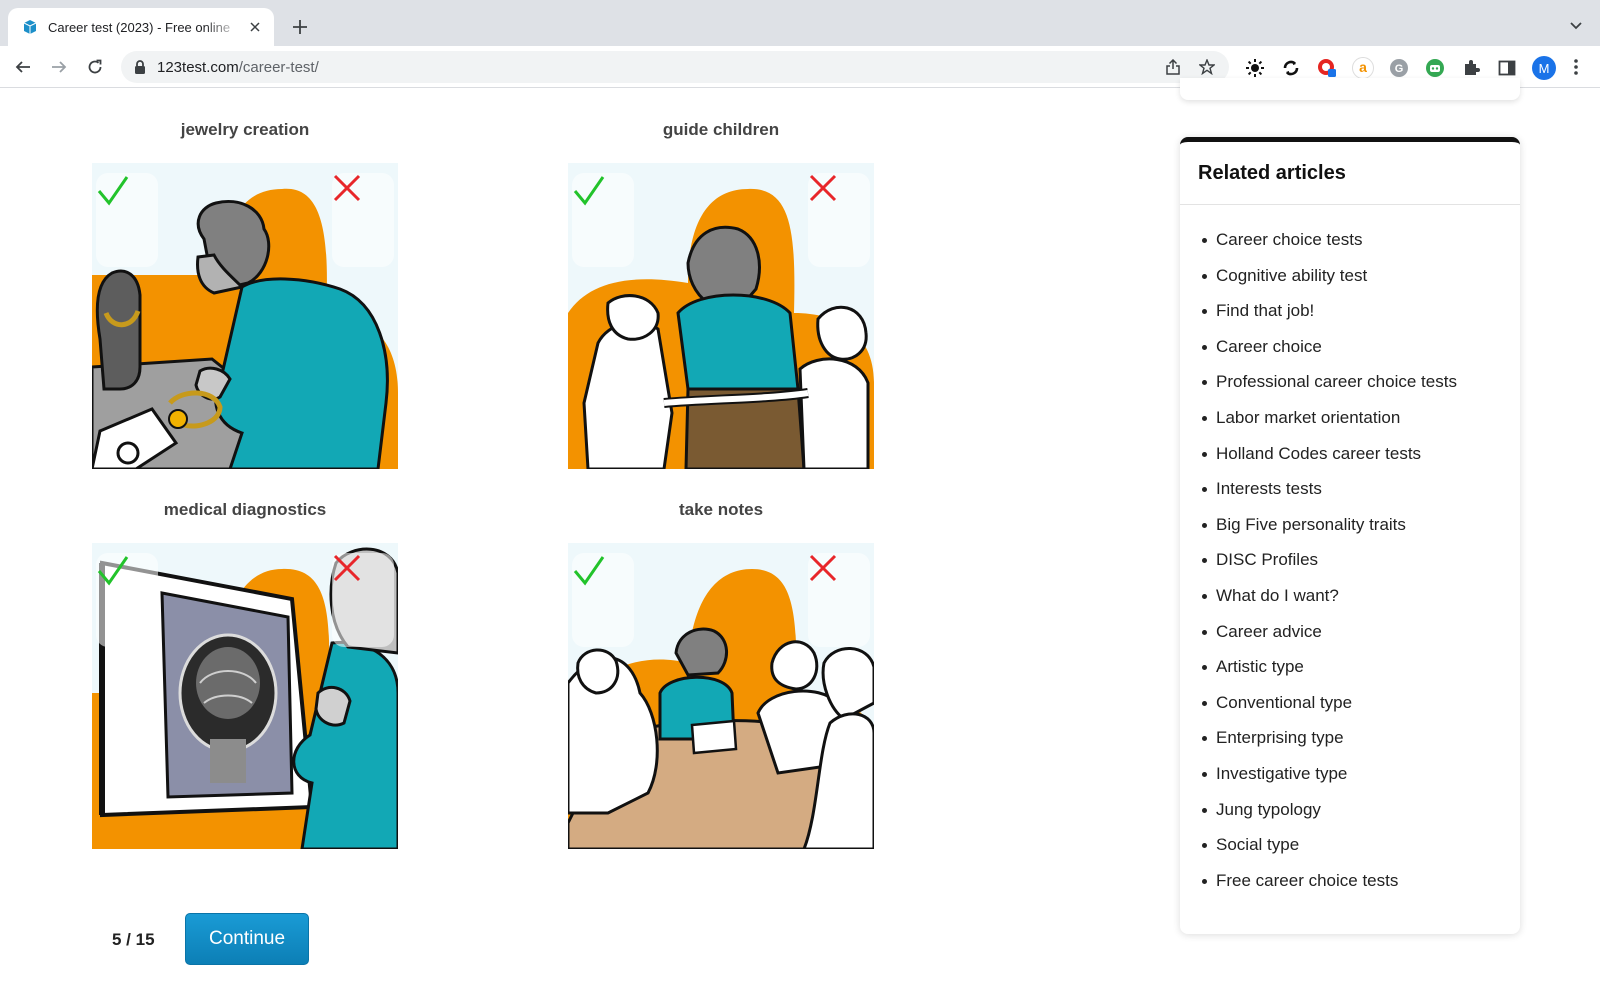  Describe the element at coordinates (1360, 492) in the screenshot. I see `related-article-link: Interests tests` at that location.